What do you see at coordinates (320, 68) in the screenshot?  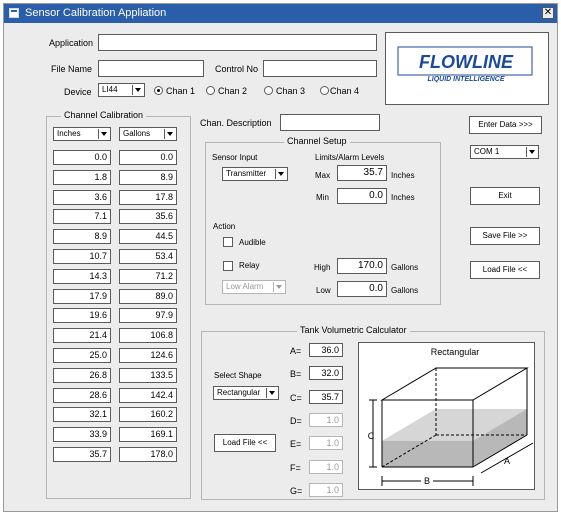 I see `control-no-input` at bounding box center [320, 68].